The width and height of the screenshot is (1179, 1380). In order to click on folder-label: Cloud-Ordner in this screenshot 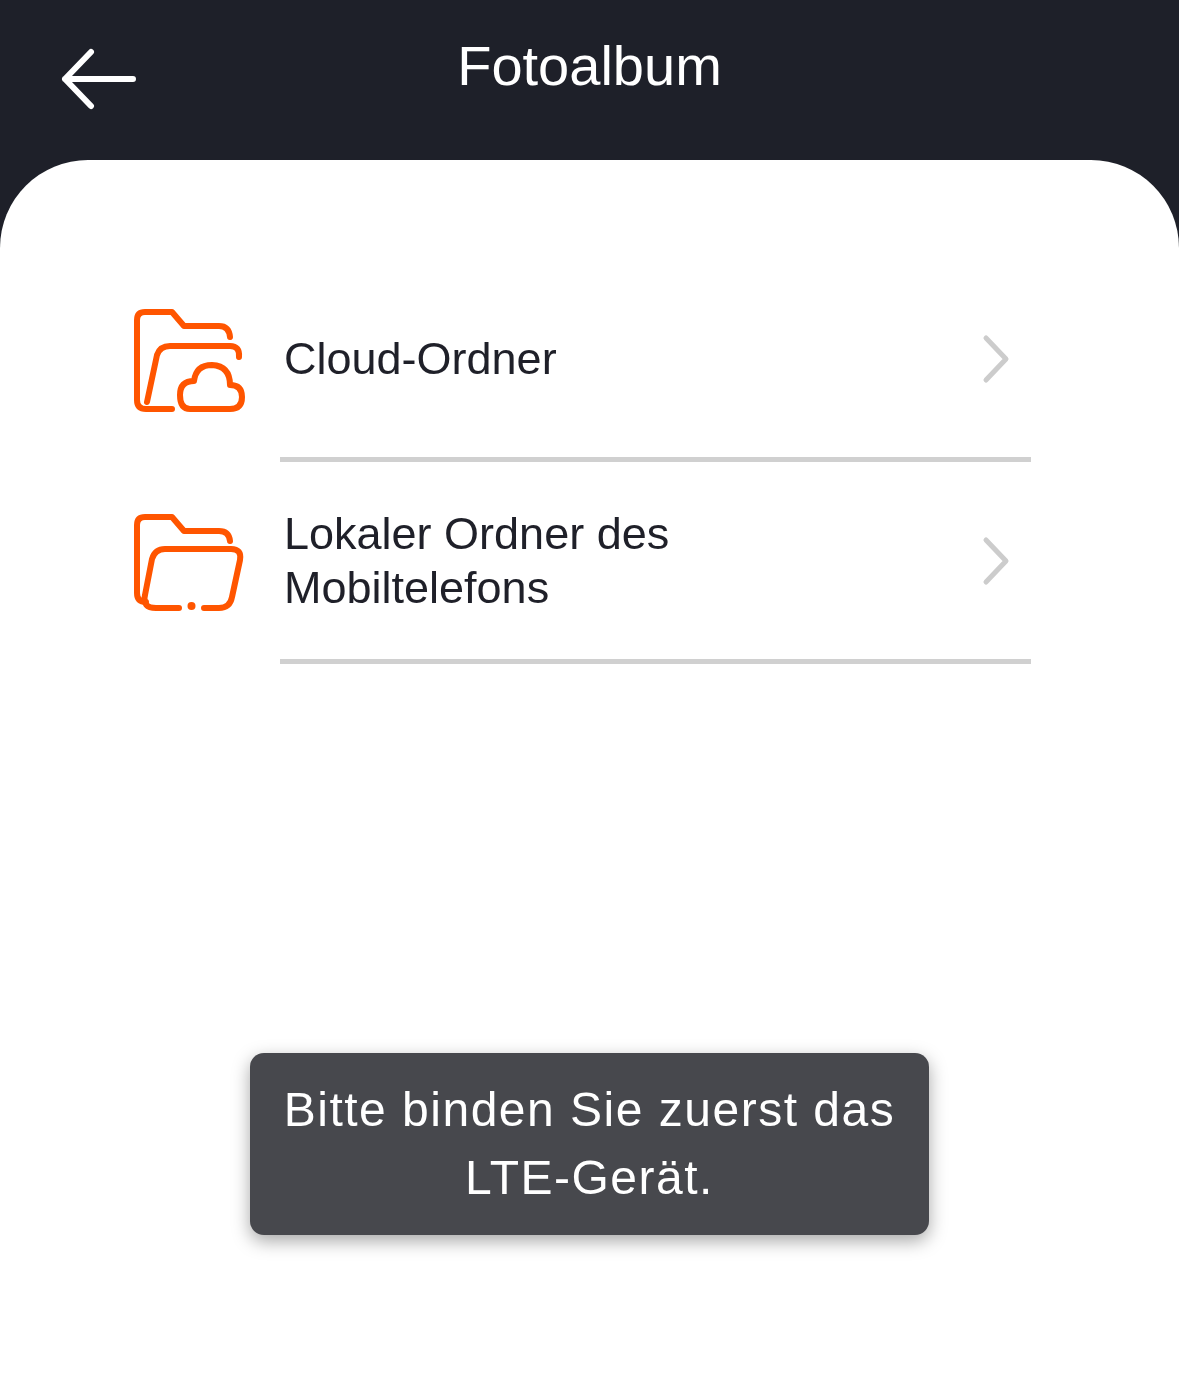, I will do `click(560, 358)`.